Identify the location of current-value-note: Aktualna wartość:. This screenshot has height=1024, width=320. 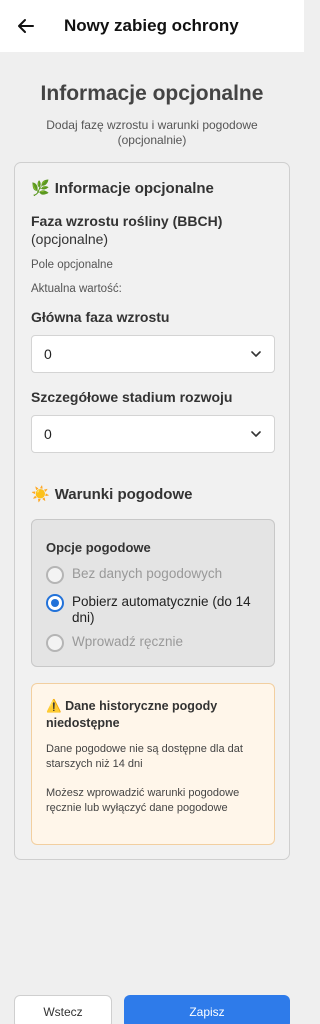
(76, 289).